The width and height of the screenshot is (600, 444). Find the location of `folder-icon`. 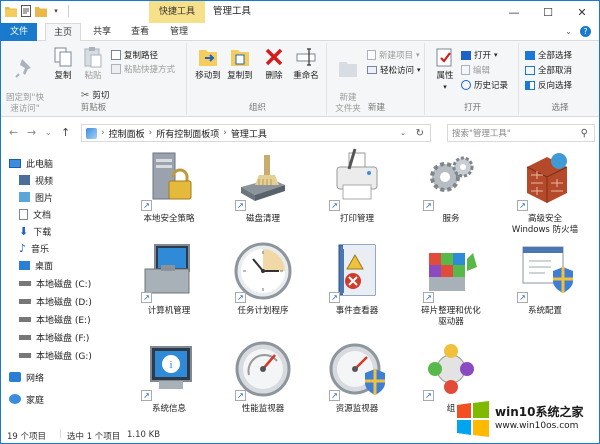

folder-icon is located at coordinates (11, 11).